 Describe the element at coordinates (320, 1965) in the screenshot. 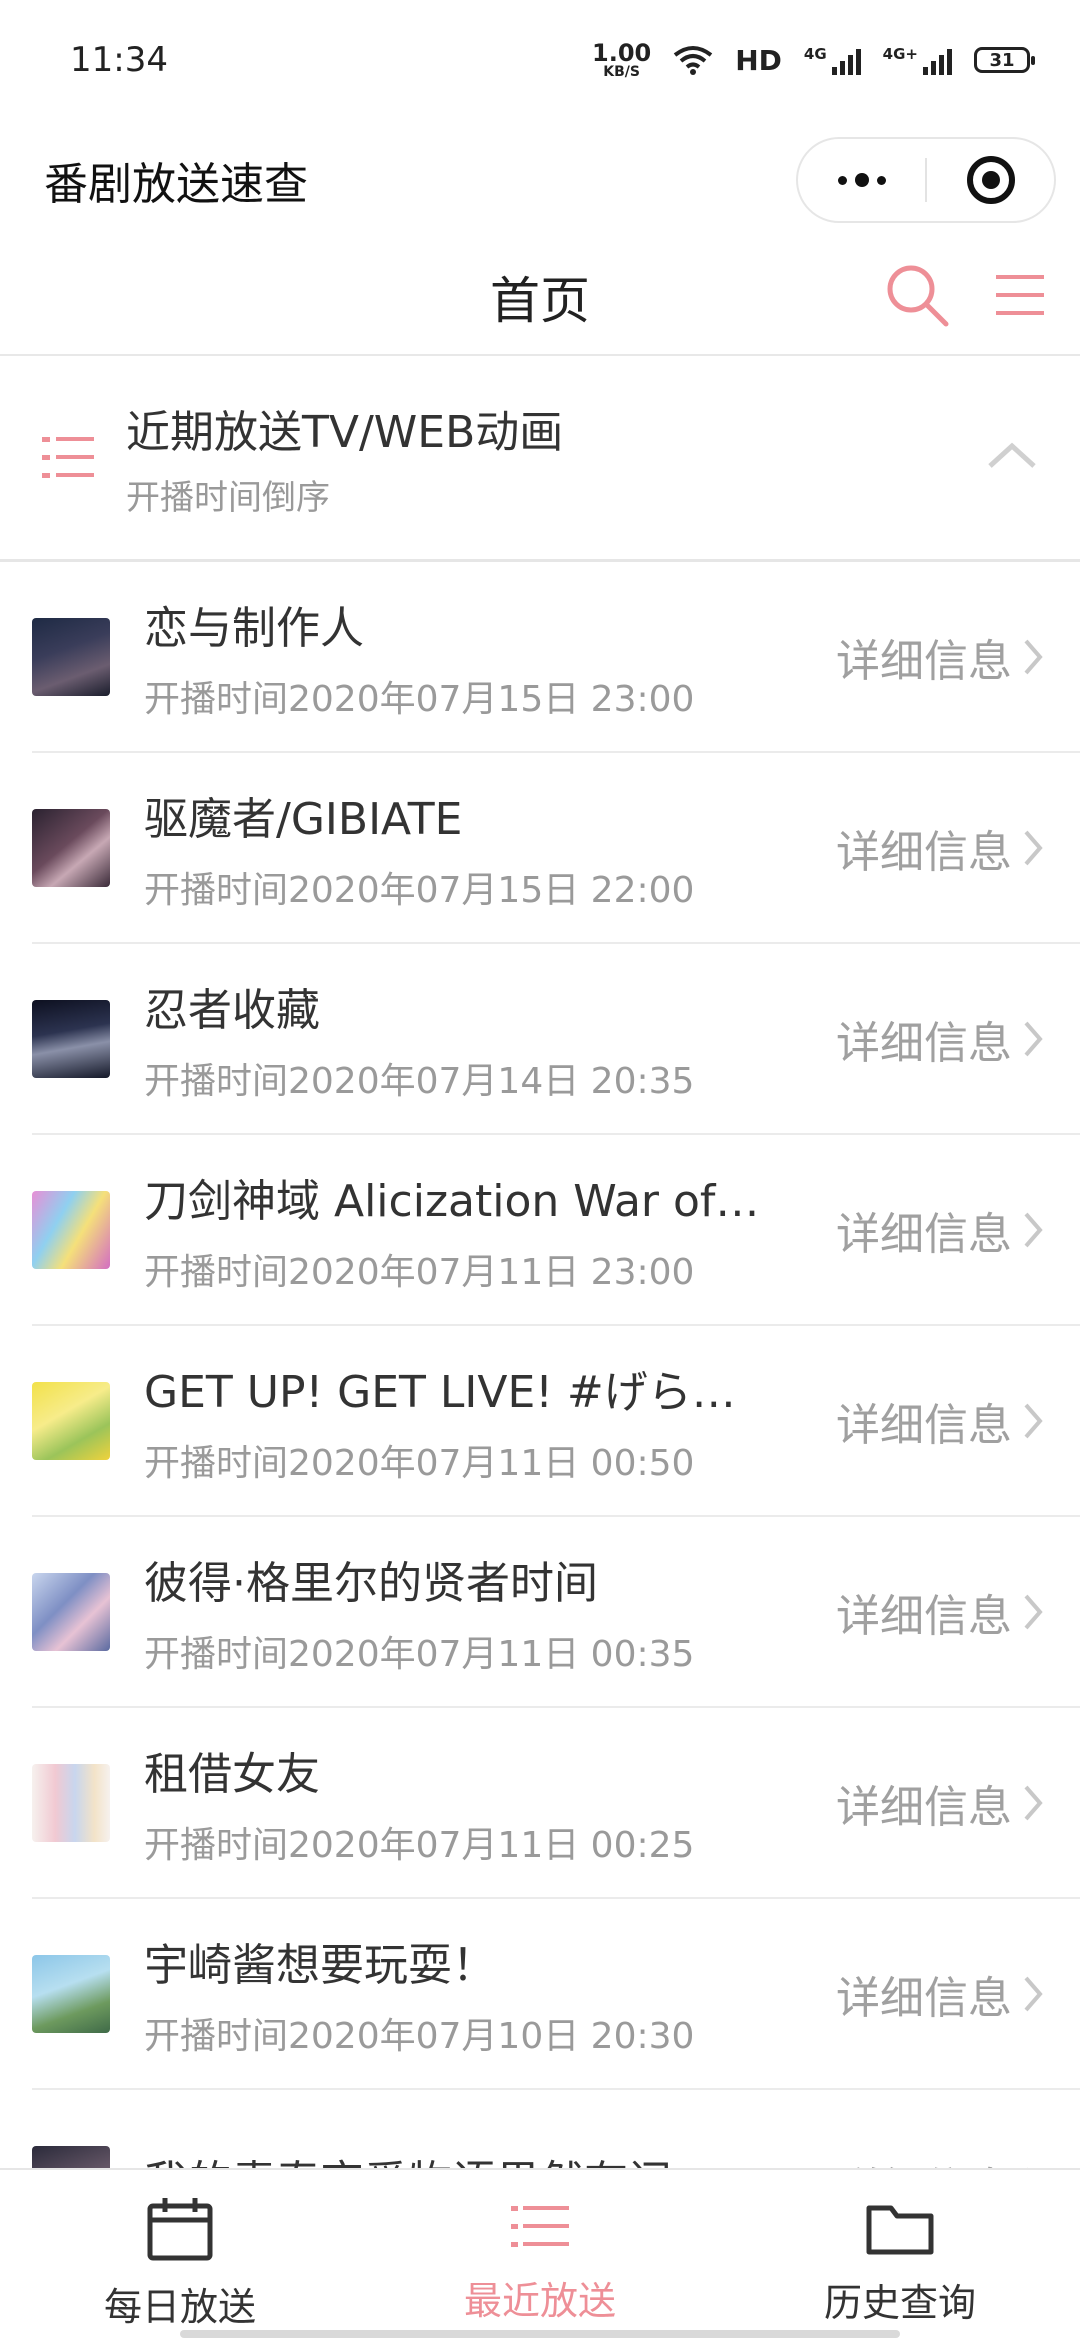

I see `item-title: 宇崎酱想要玩耍！` at that location.